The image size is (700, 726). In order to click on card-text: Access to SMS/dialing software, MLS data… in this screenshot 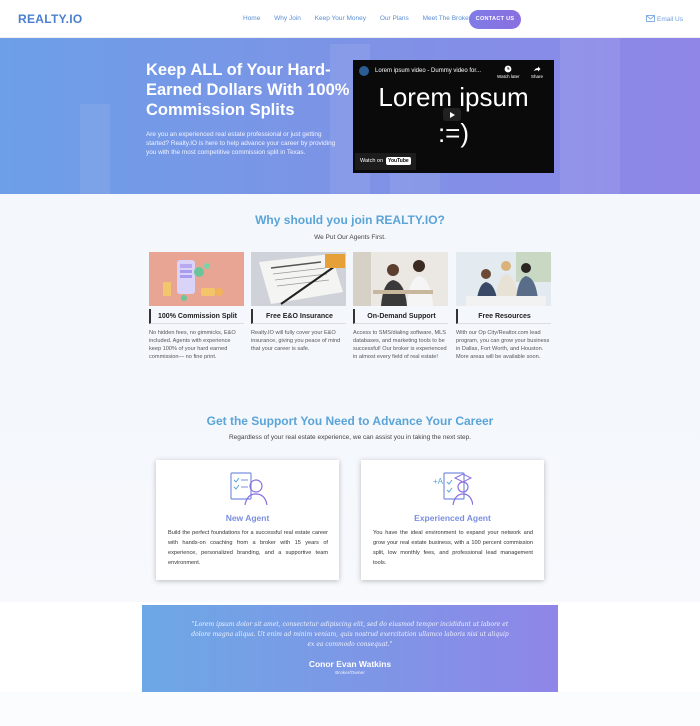, I will do `click(400, 345)`.